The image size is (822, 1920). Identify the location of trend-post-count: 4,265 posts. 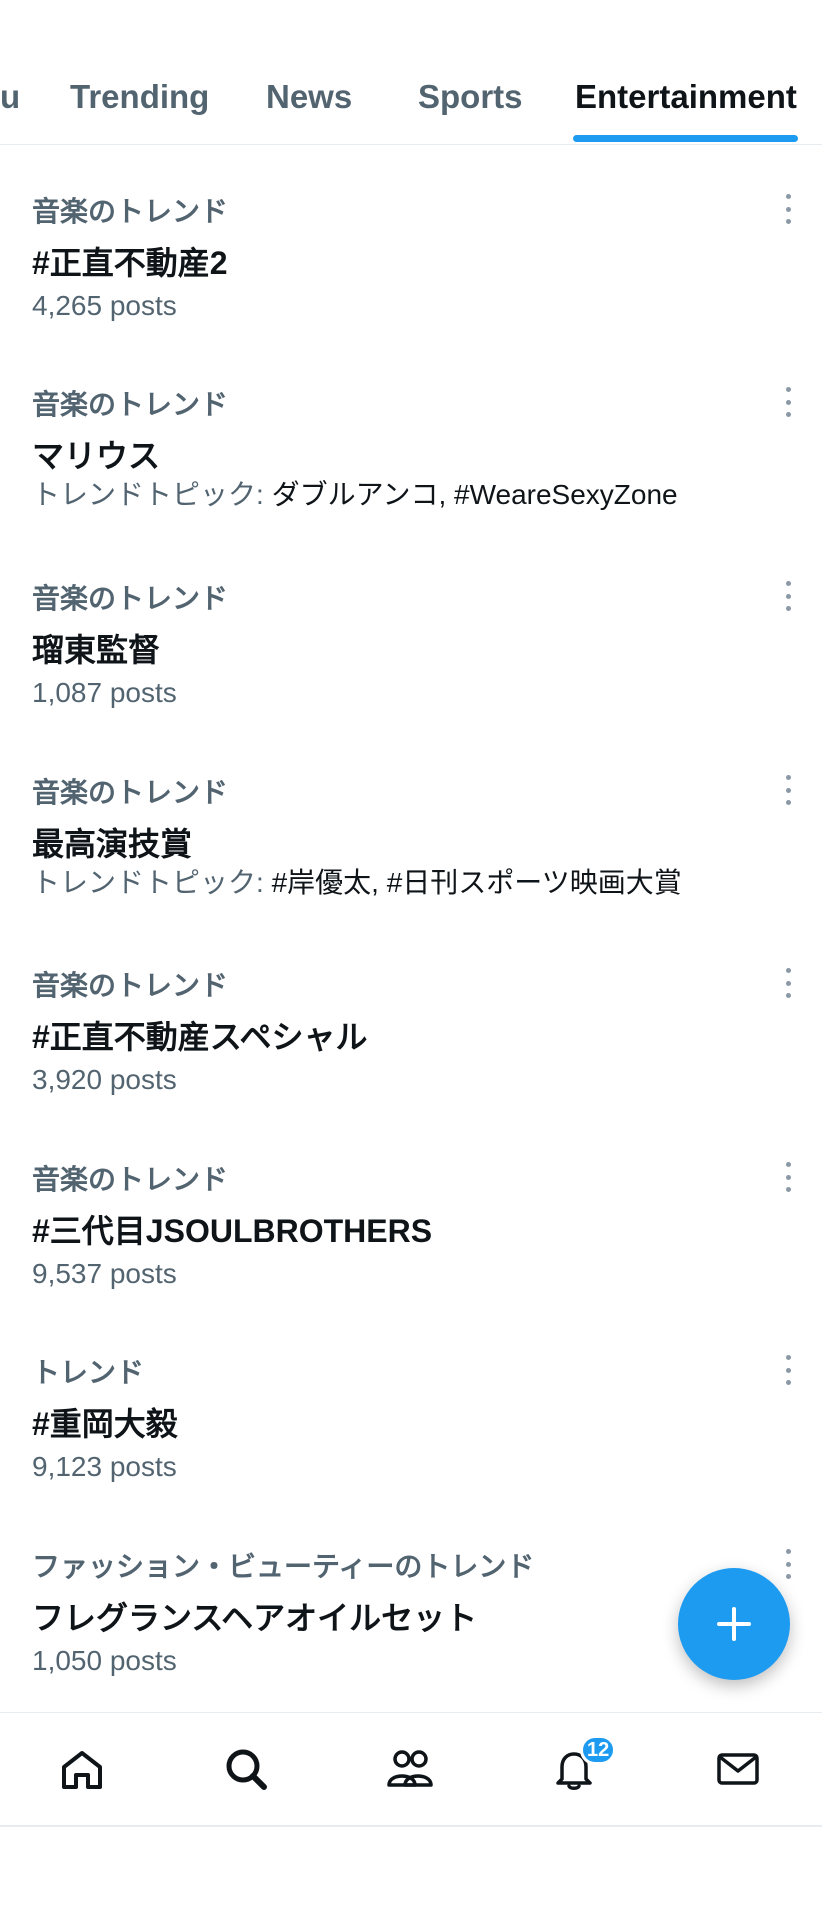
(104, 305).